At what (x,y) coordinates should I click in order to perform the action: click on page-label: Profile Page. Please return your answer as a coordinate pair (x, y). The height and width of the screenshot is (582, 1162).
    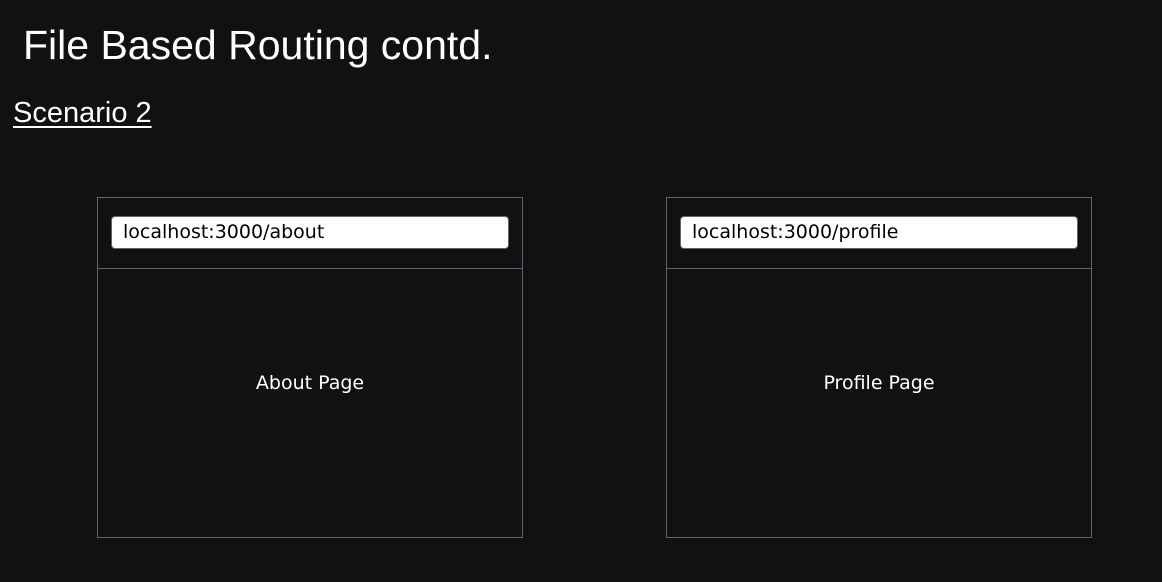
    Looking at the image, I should click on (879, 383).